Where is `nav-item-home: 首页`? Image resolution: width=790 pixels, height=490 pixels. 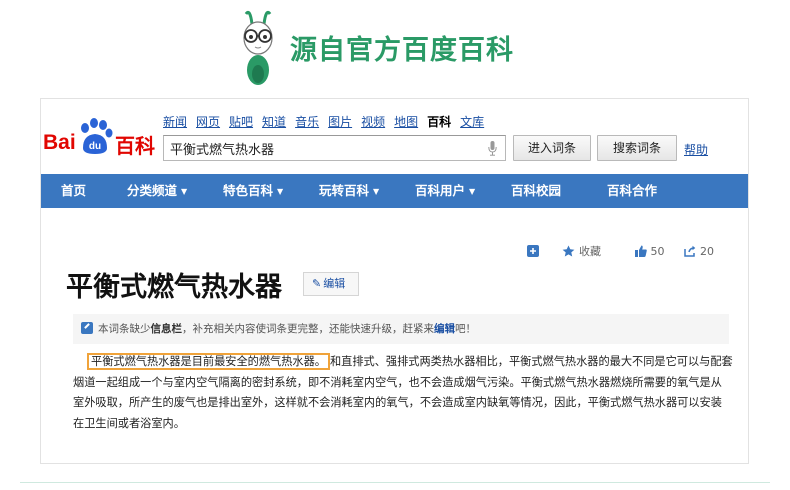 nav-item-home: 首页 is located at coordinates (73, 191).